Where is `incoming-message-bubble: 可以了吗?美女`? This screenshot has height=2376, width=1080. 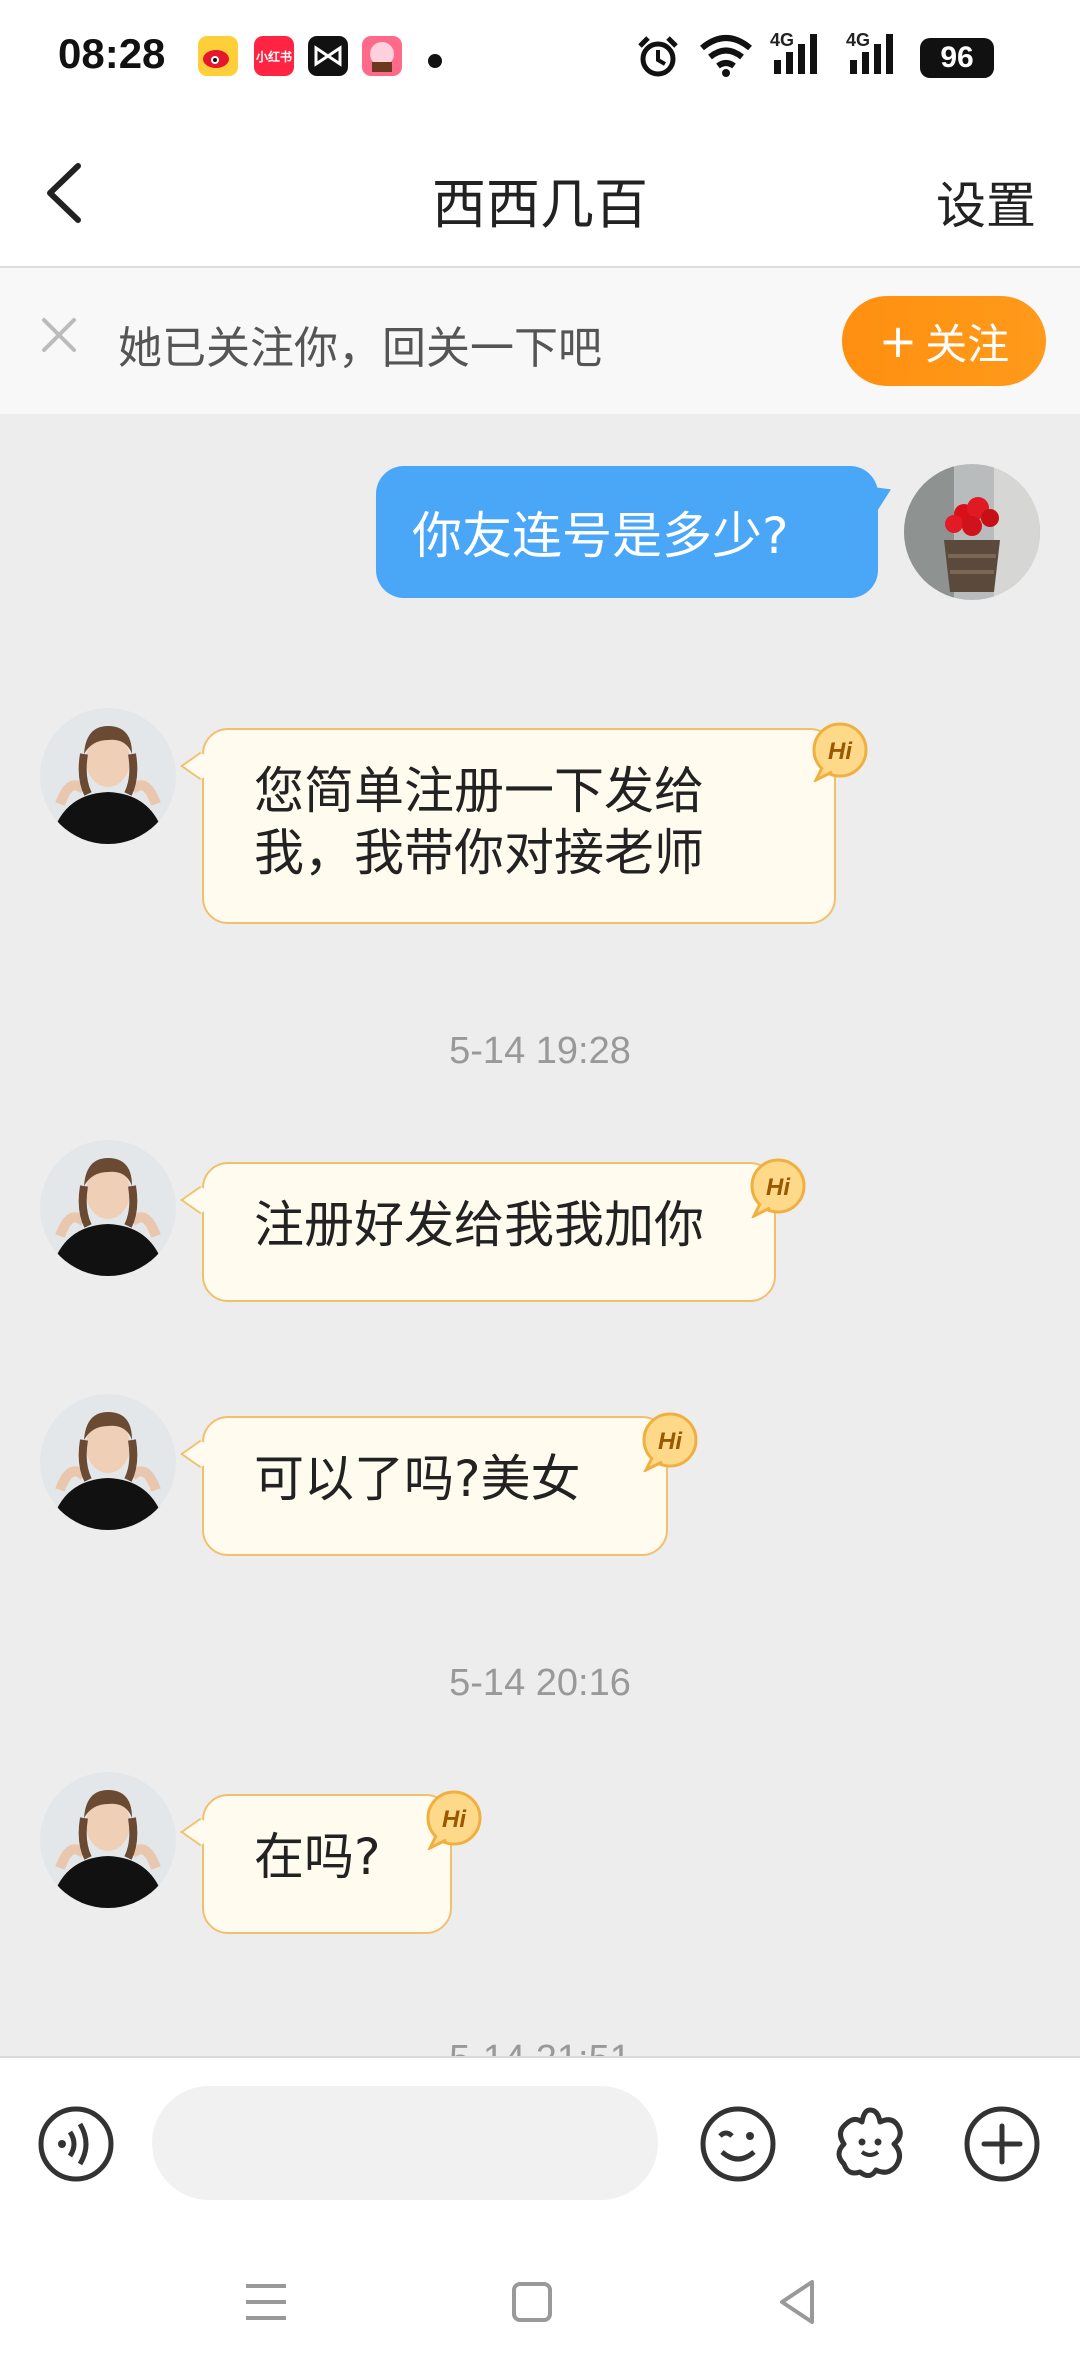
incoming-message-bubble: 可以了吗?美女 is located at coordinates (424, 1486).